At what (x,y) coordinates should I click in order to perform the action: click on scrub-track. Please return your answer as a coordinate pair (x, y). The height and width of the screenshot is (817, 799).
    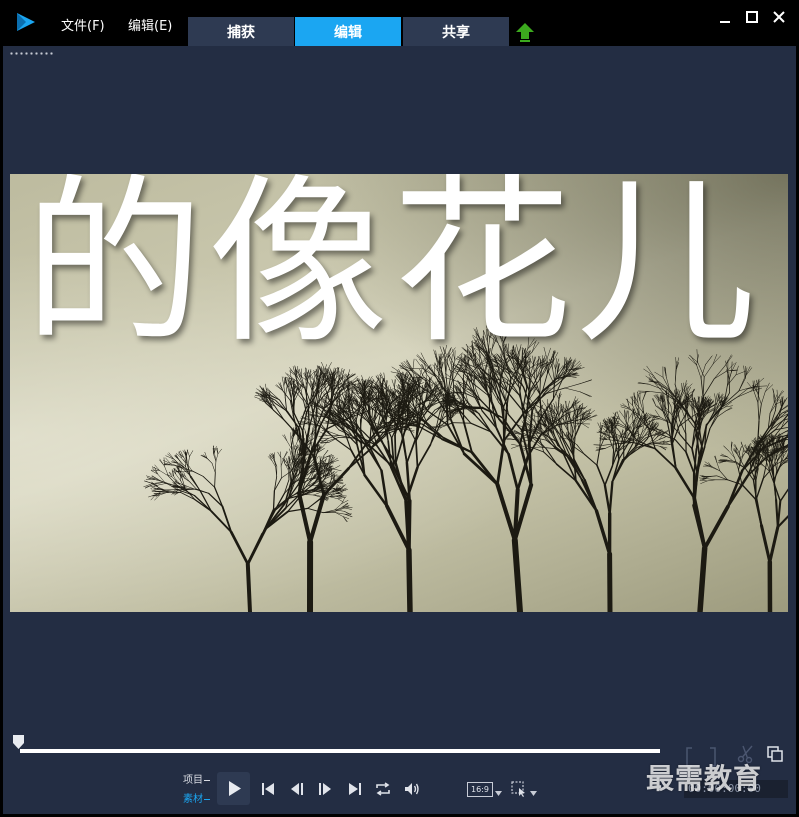
    Looking at the image, I should click on (340, 751).